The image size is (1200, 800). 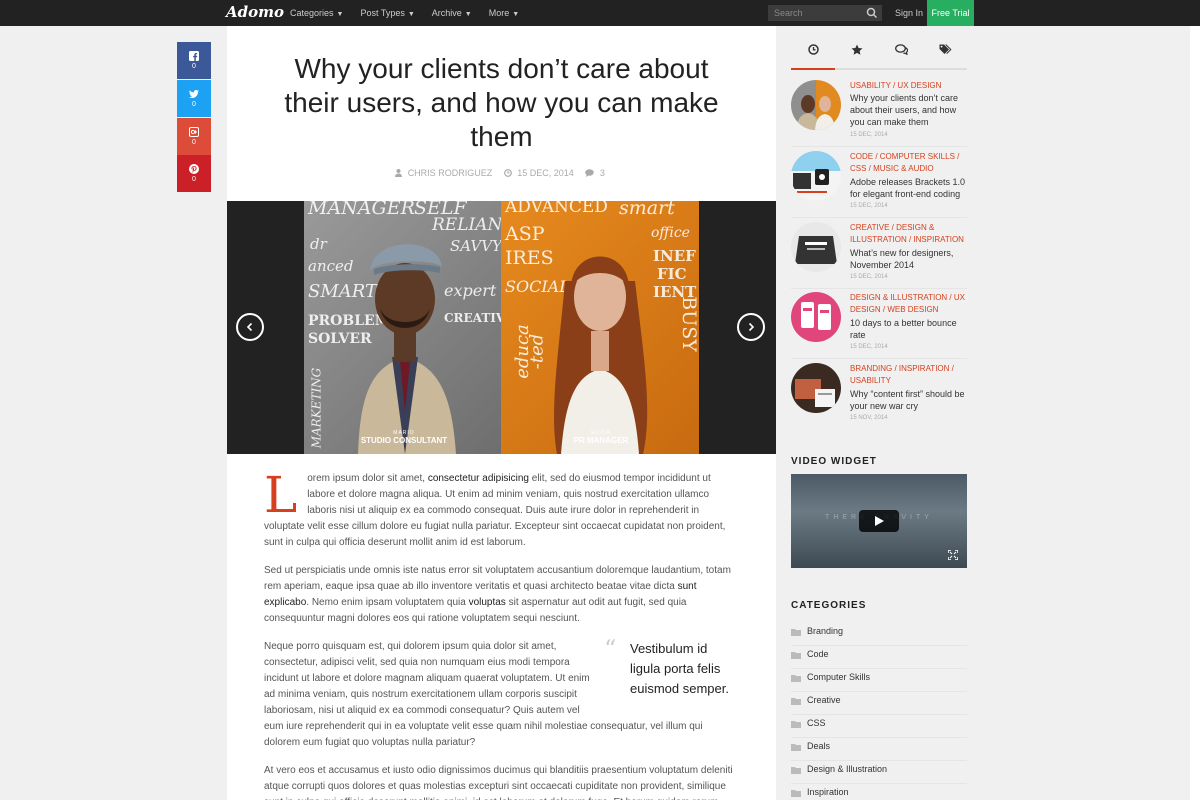 I want to click on tab-comments, so click(x=901, y=56).